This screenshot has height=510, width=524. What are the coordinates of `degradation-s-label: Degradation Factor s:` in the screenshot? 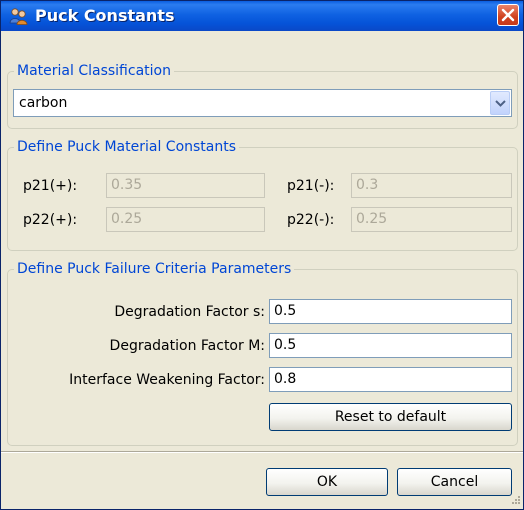 It's located at (189, 312).